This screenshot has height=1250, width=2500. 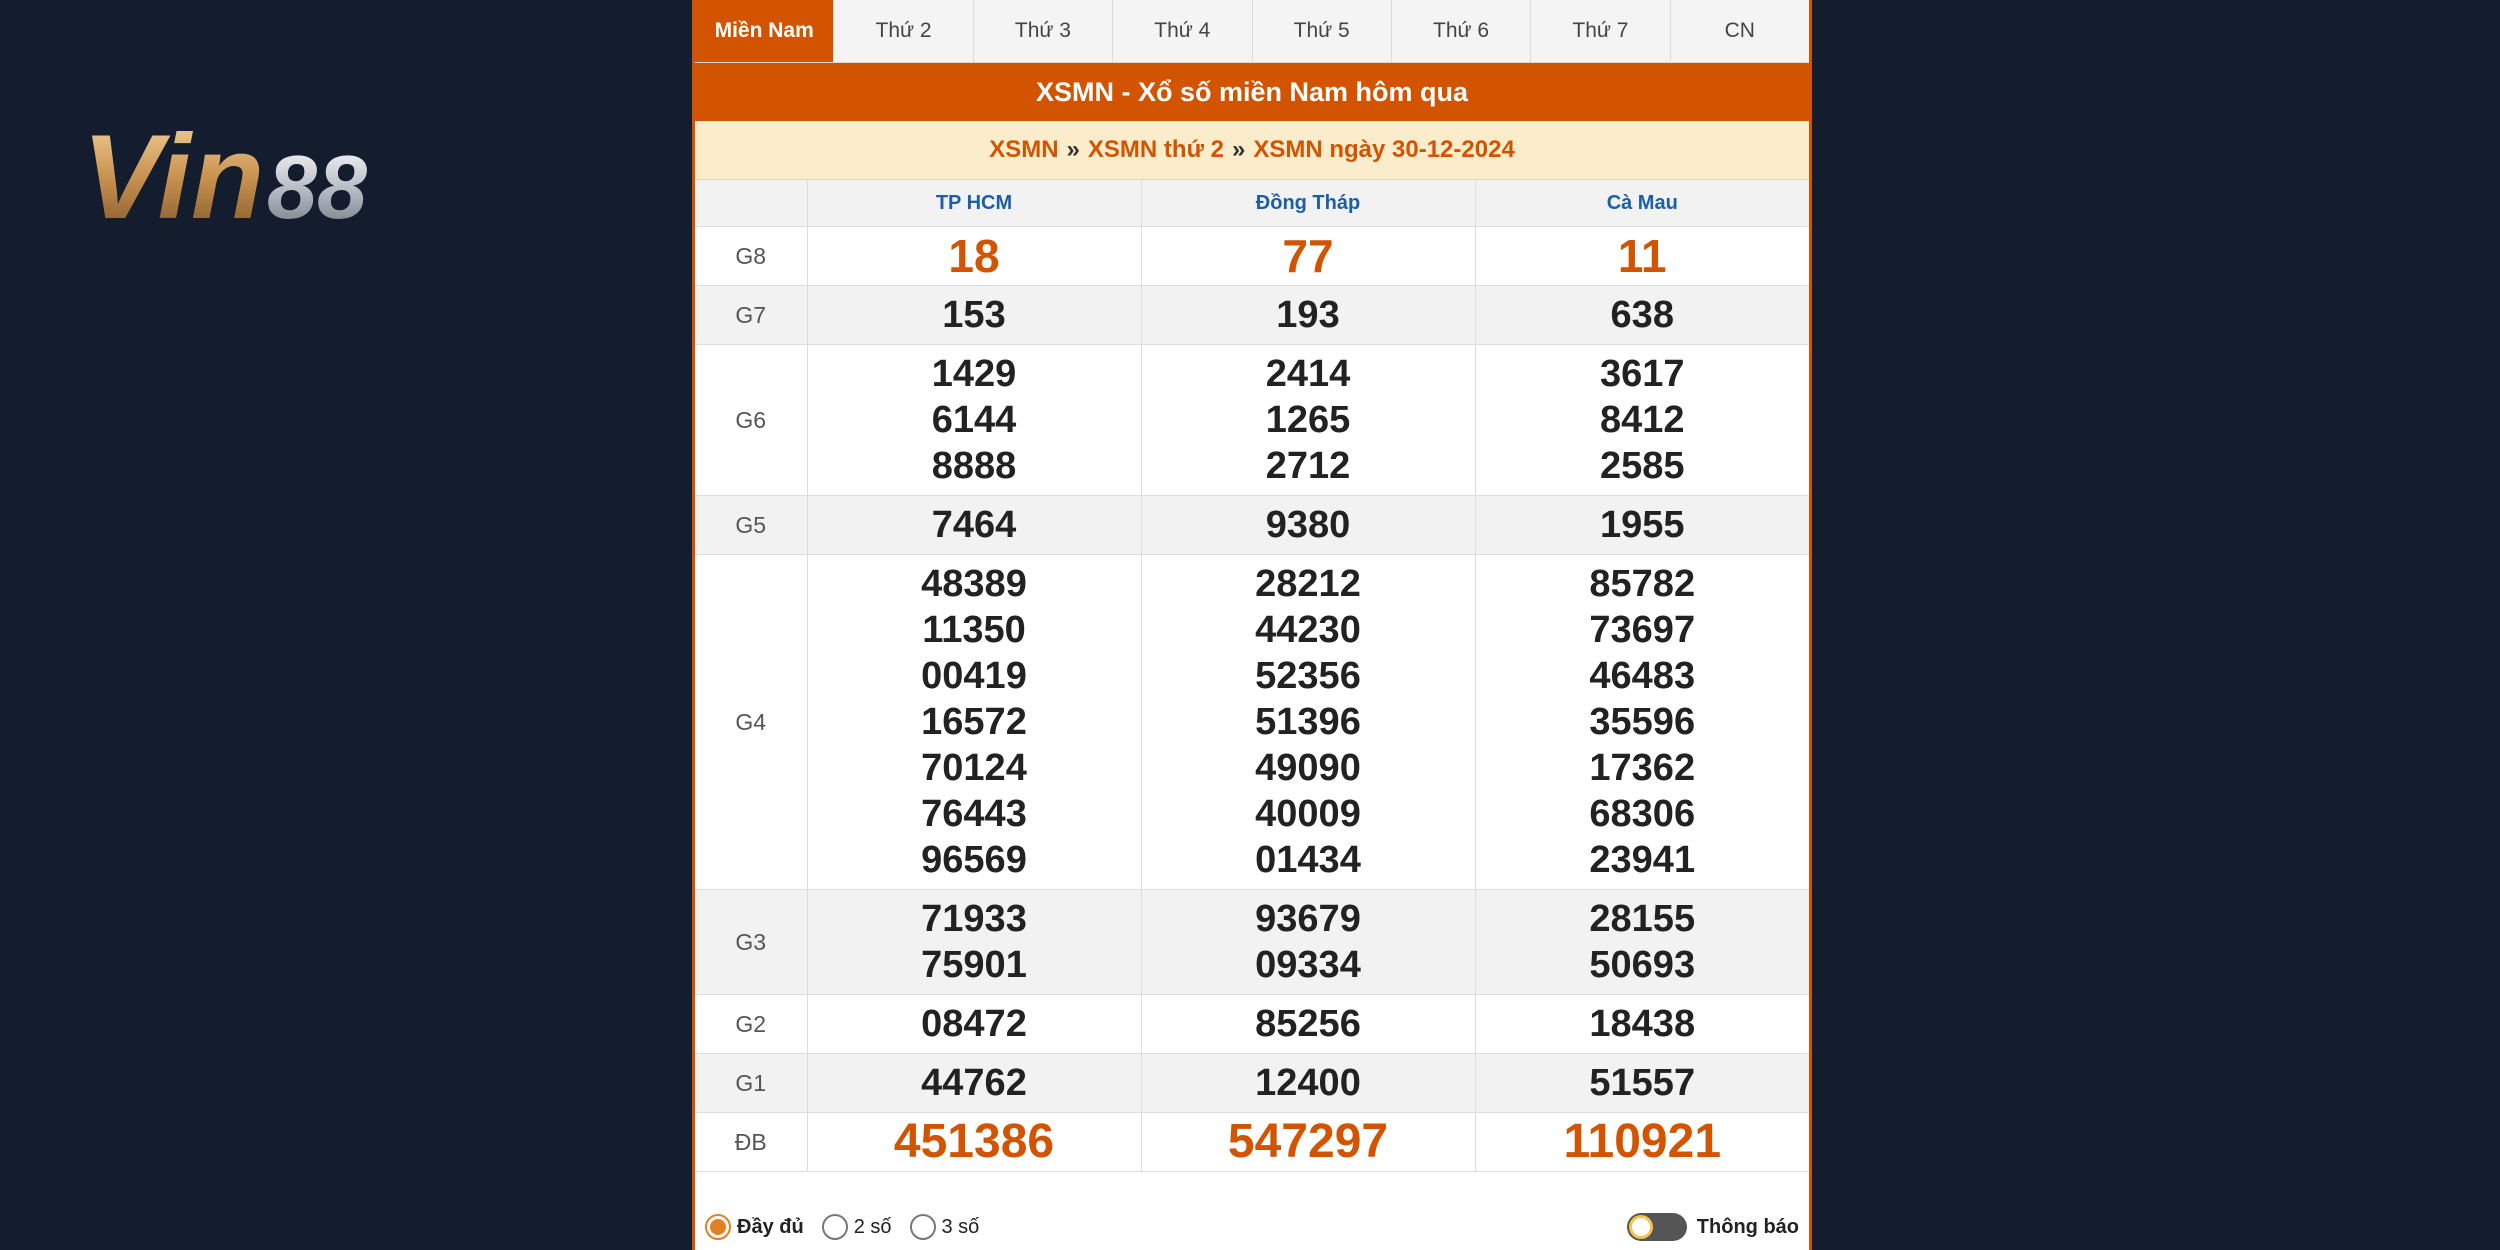 I want to click on tab-thu-3: Thứ 3, so click(x=1043, y=31).